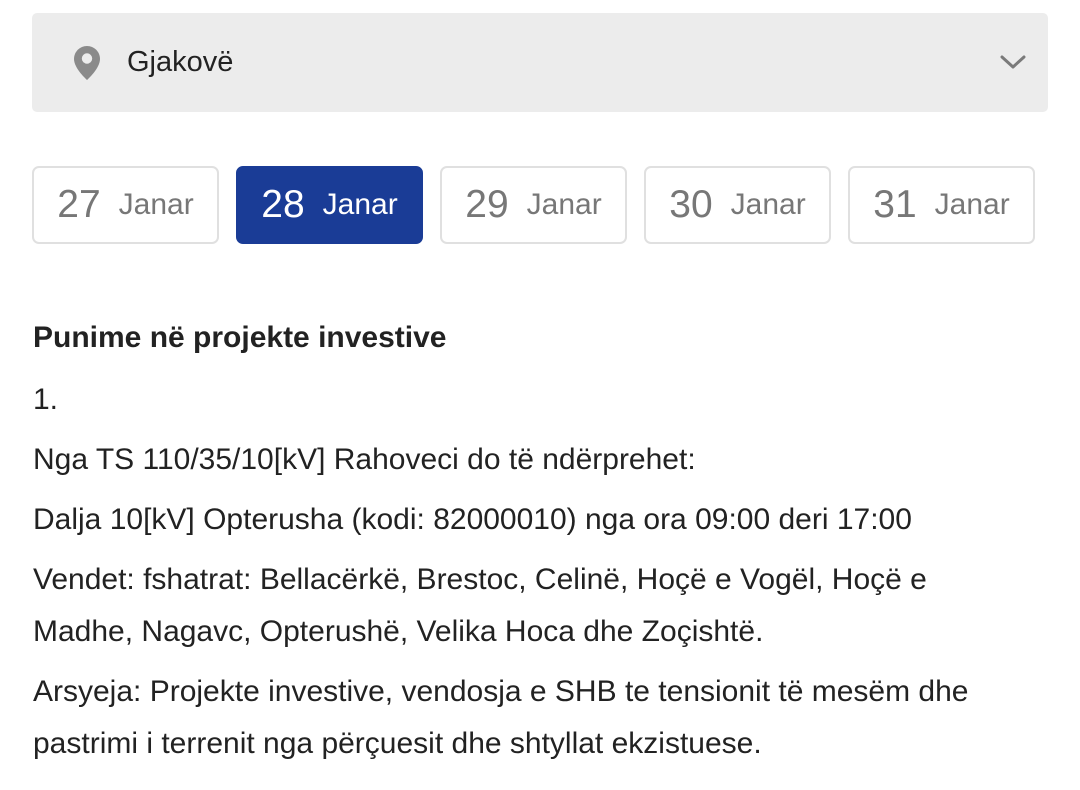  Describe the element at coordinates (283, 204) in the screenshot. I see `date-day: 28` at that location.